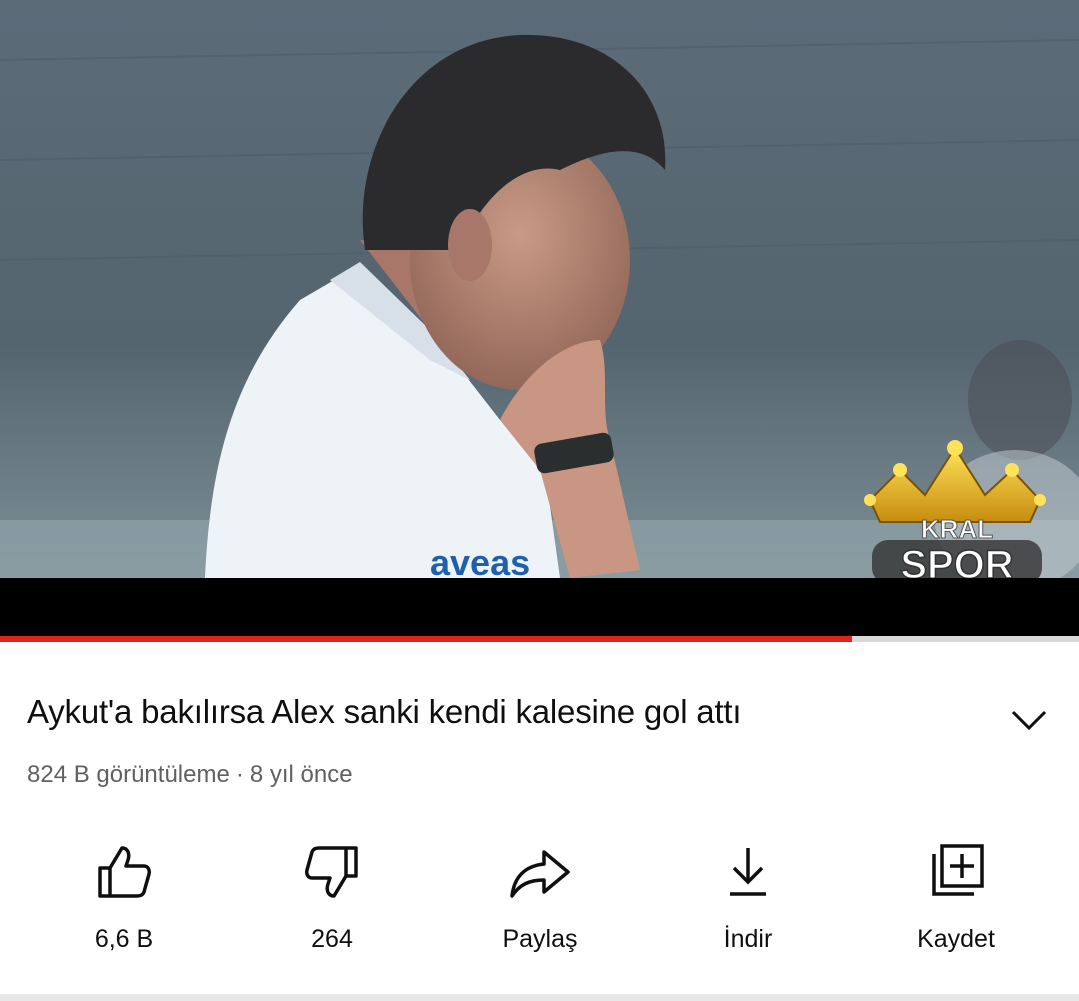 Image resolution: width=1079 pixels, height=1001 pixels. I want to click on download-icon, so click(748, 872).